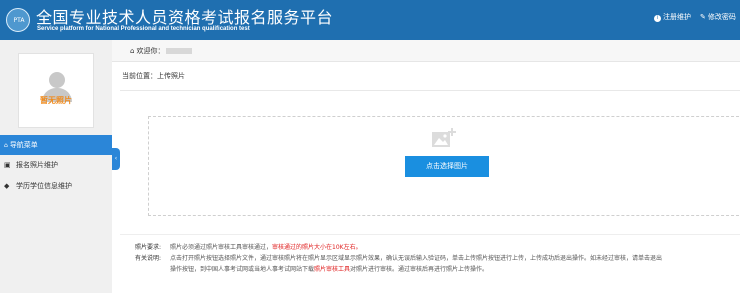 This screenshot has height=293, width=740. Describe the element at coordinates (7, 186) in the screenshot. I see `graduation-cap-icon: ◆` at that location.